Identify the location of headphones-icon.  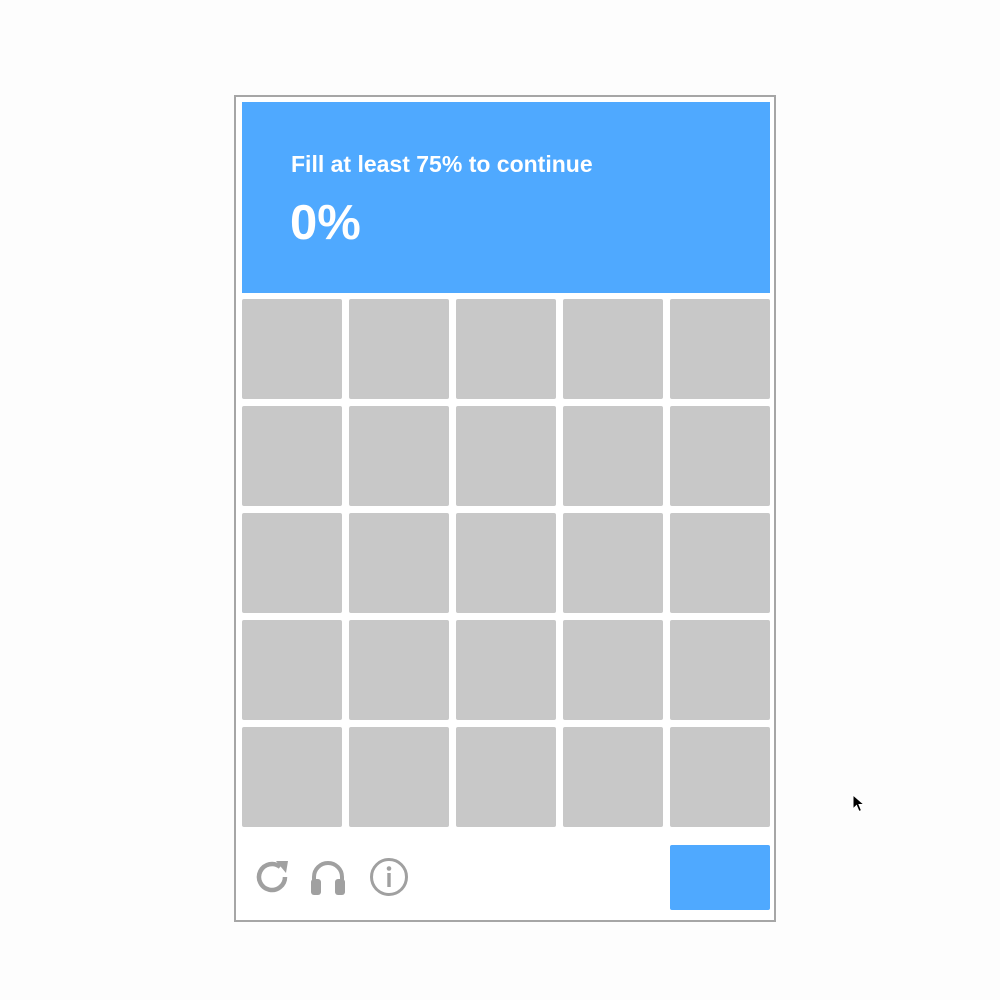
(328, 877).